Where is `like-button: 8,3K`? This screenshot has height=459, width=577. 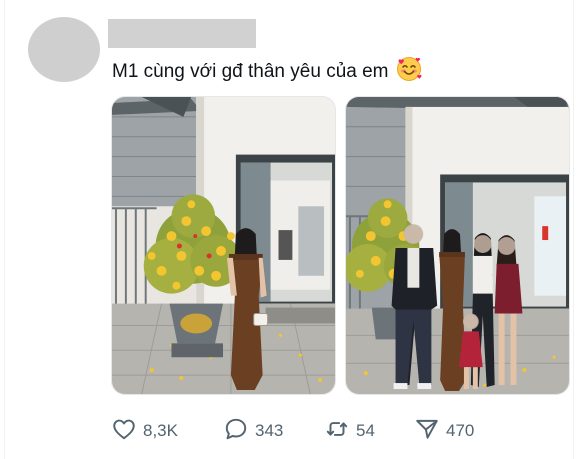
like-button: 8,3K is located at coordinates (144, 431).